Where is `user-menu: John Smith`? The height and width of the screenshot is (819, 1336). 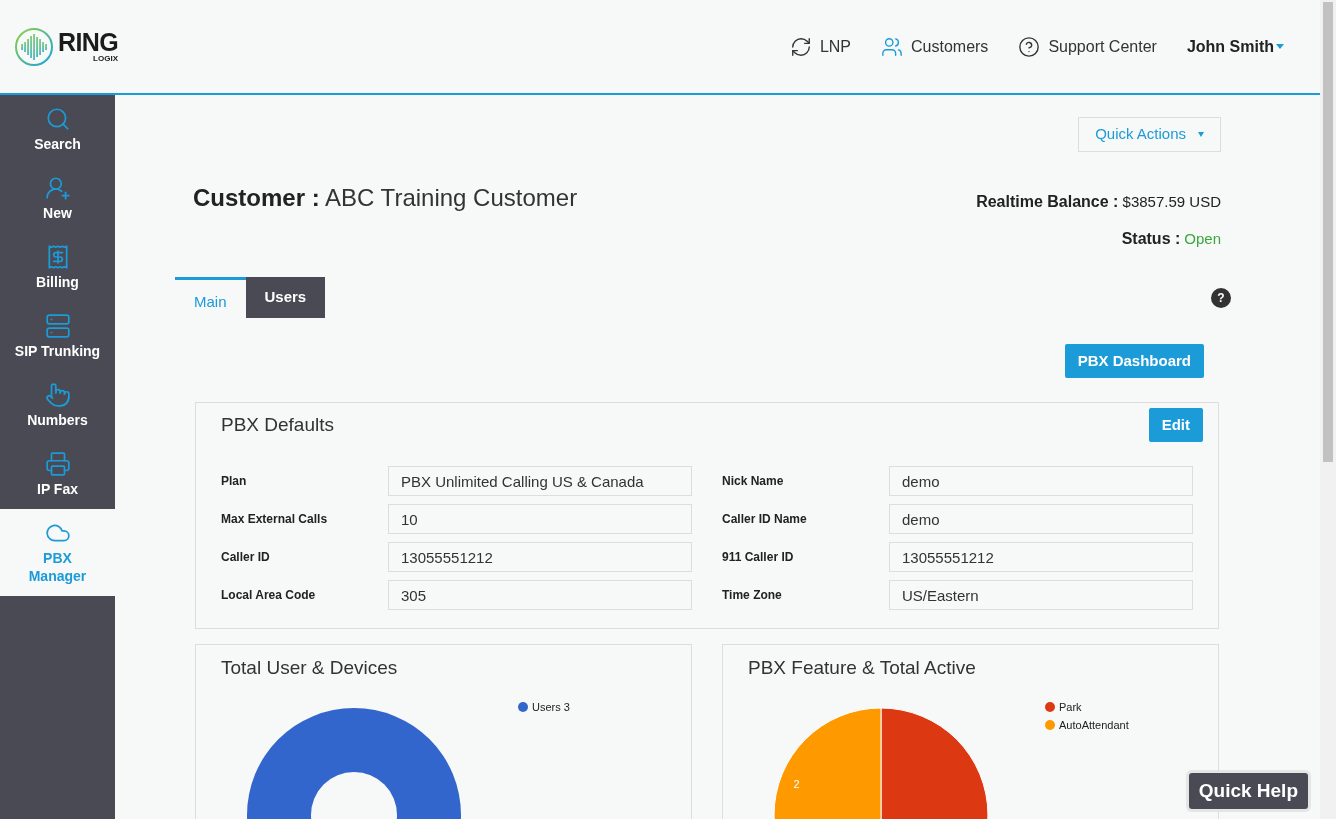 user-menu: John Smith is located at coordinates (1235, 46).